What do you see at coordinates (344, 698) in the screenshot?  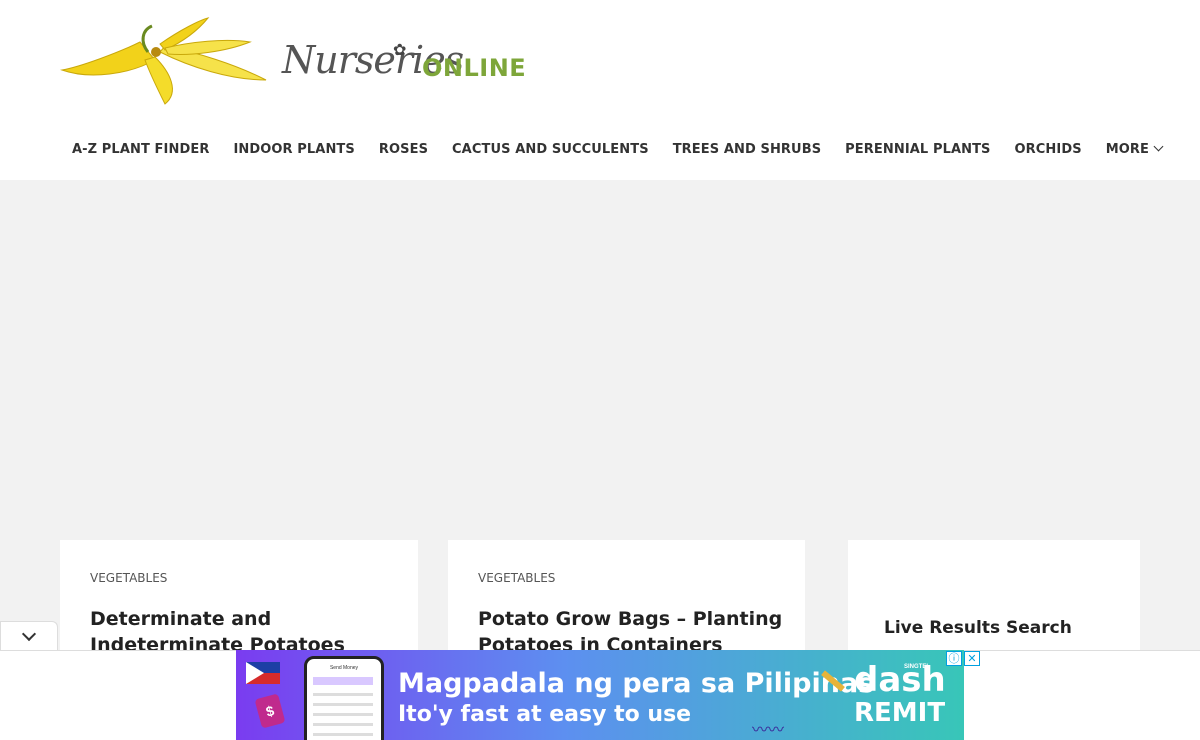 I see `phone-mockup: Send Money` at bounding box center [344, 698].